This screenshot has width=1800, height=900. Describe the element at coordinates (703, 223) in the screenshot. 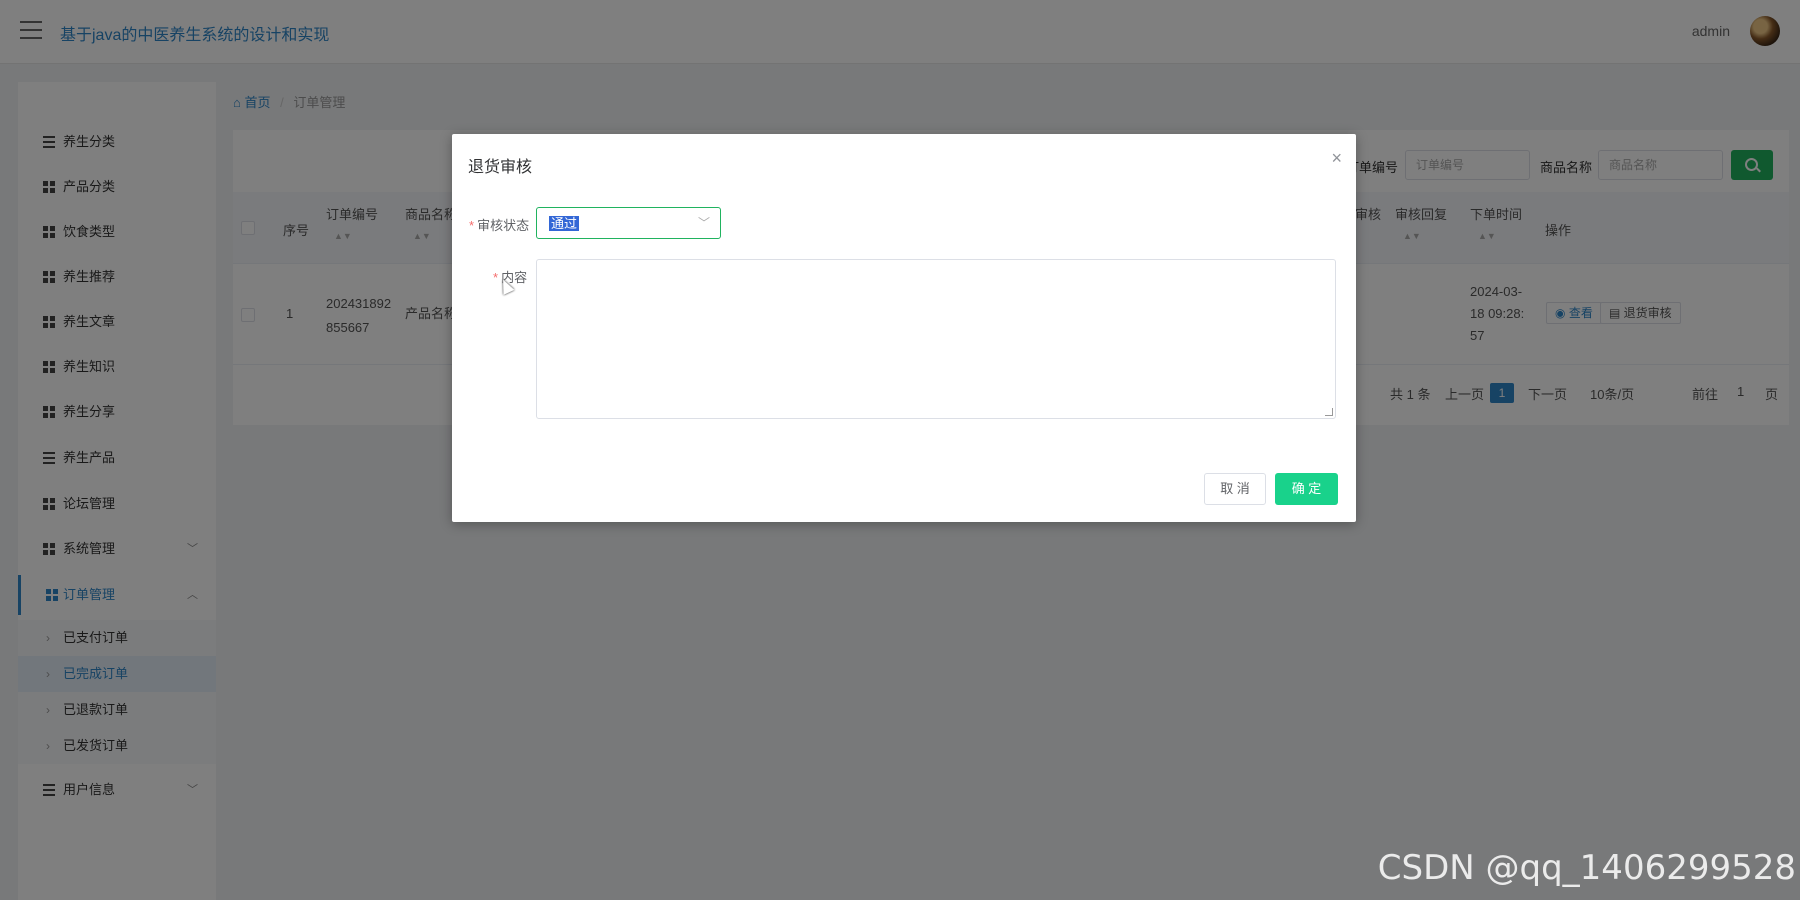

I see `chevron-down-icon: ﹀` at that location.